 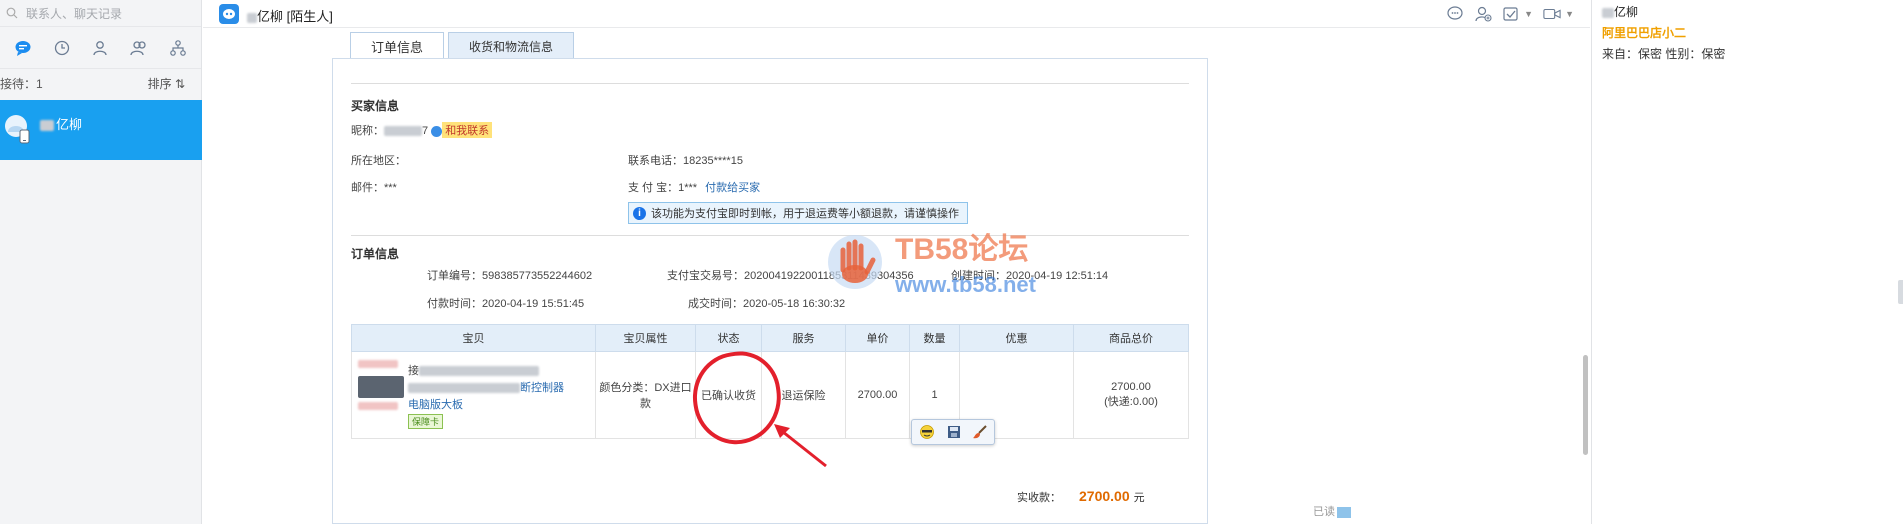 I want to click on col-attr: 宝贝属性, so click(x=645, y=338).